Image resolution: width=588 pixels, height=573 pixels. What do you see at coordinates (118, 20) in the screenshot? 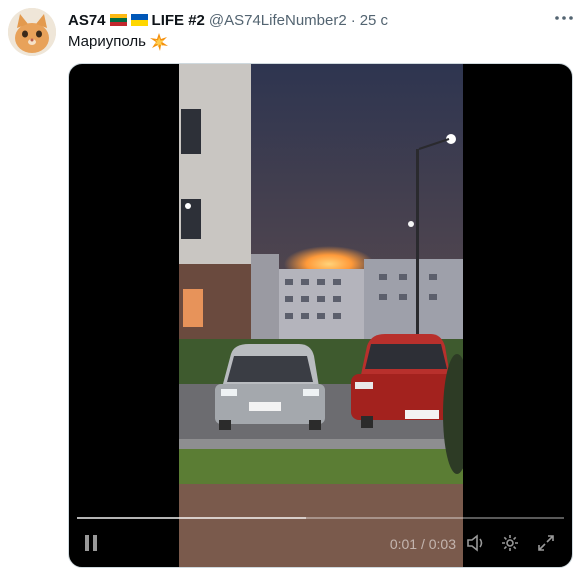
I see `lithuania-flag-icon` at bounding box center [118, 20].